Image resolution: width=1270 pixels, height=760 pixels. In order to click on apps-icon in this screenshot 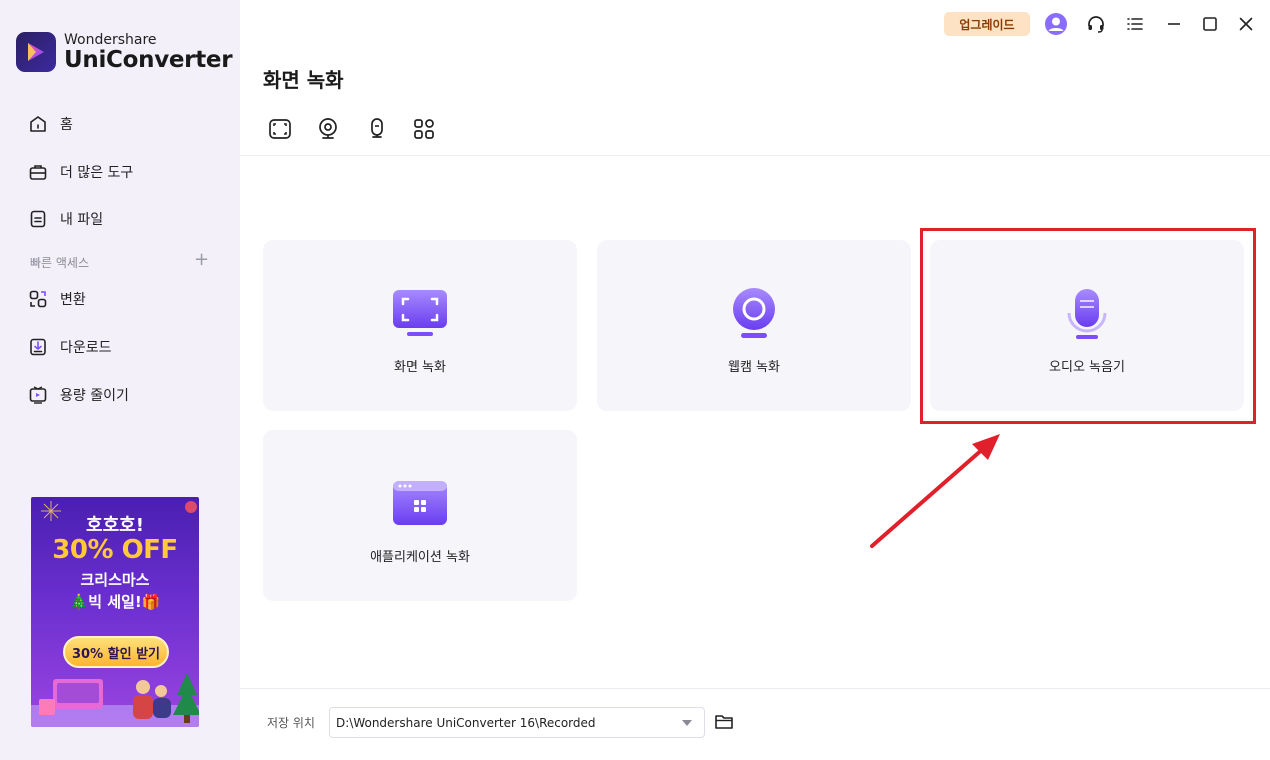, I will do `click(424, 129)`.